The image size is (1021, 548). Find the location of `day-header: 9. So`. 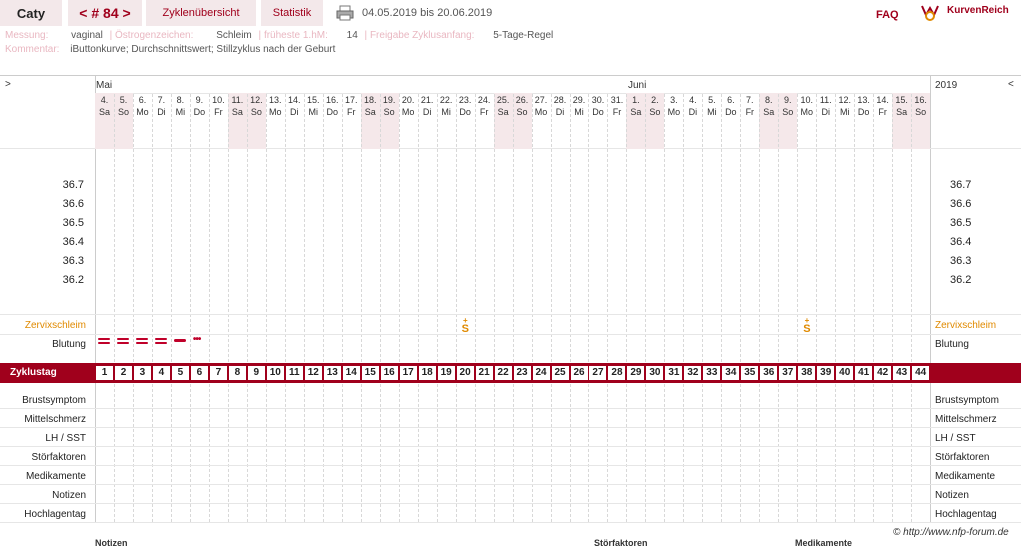

day-header: 9. So is located at coordinates (787, 106).